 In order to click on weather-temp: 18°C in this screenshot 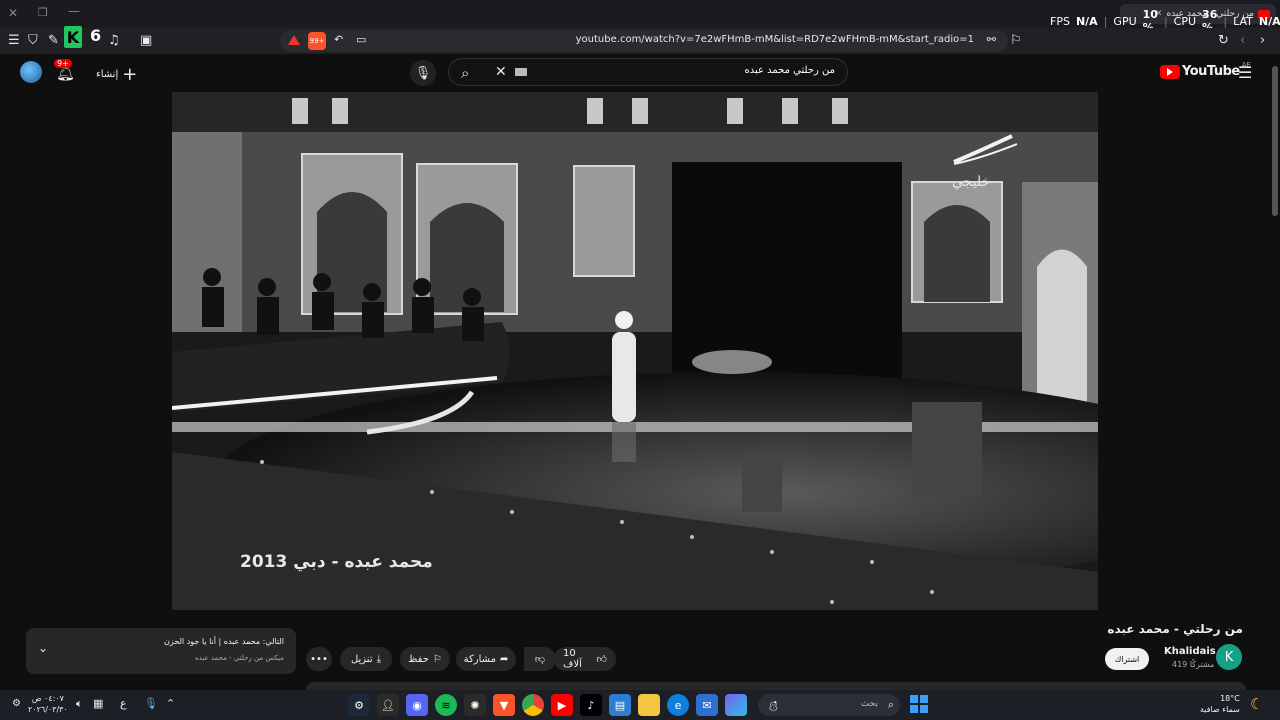, I will do `click(1230, 698)`.